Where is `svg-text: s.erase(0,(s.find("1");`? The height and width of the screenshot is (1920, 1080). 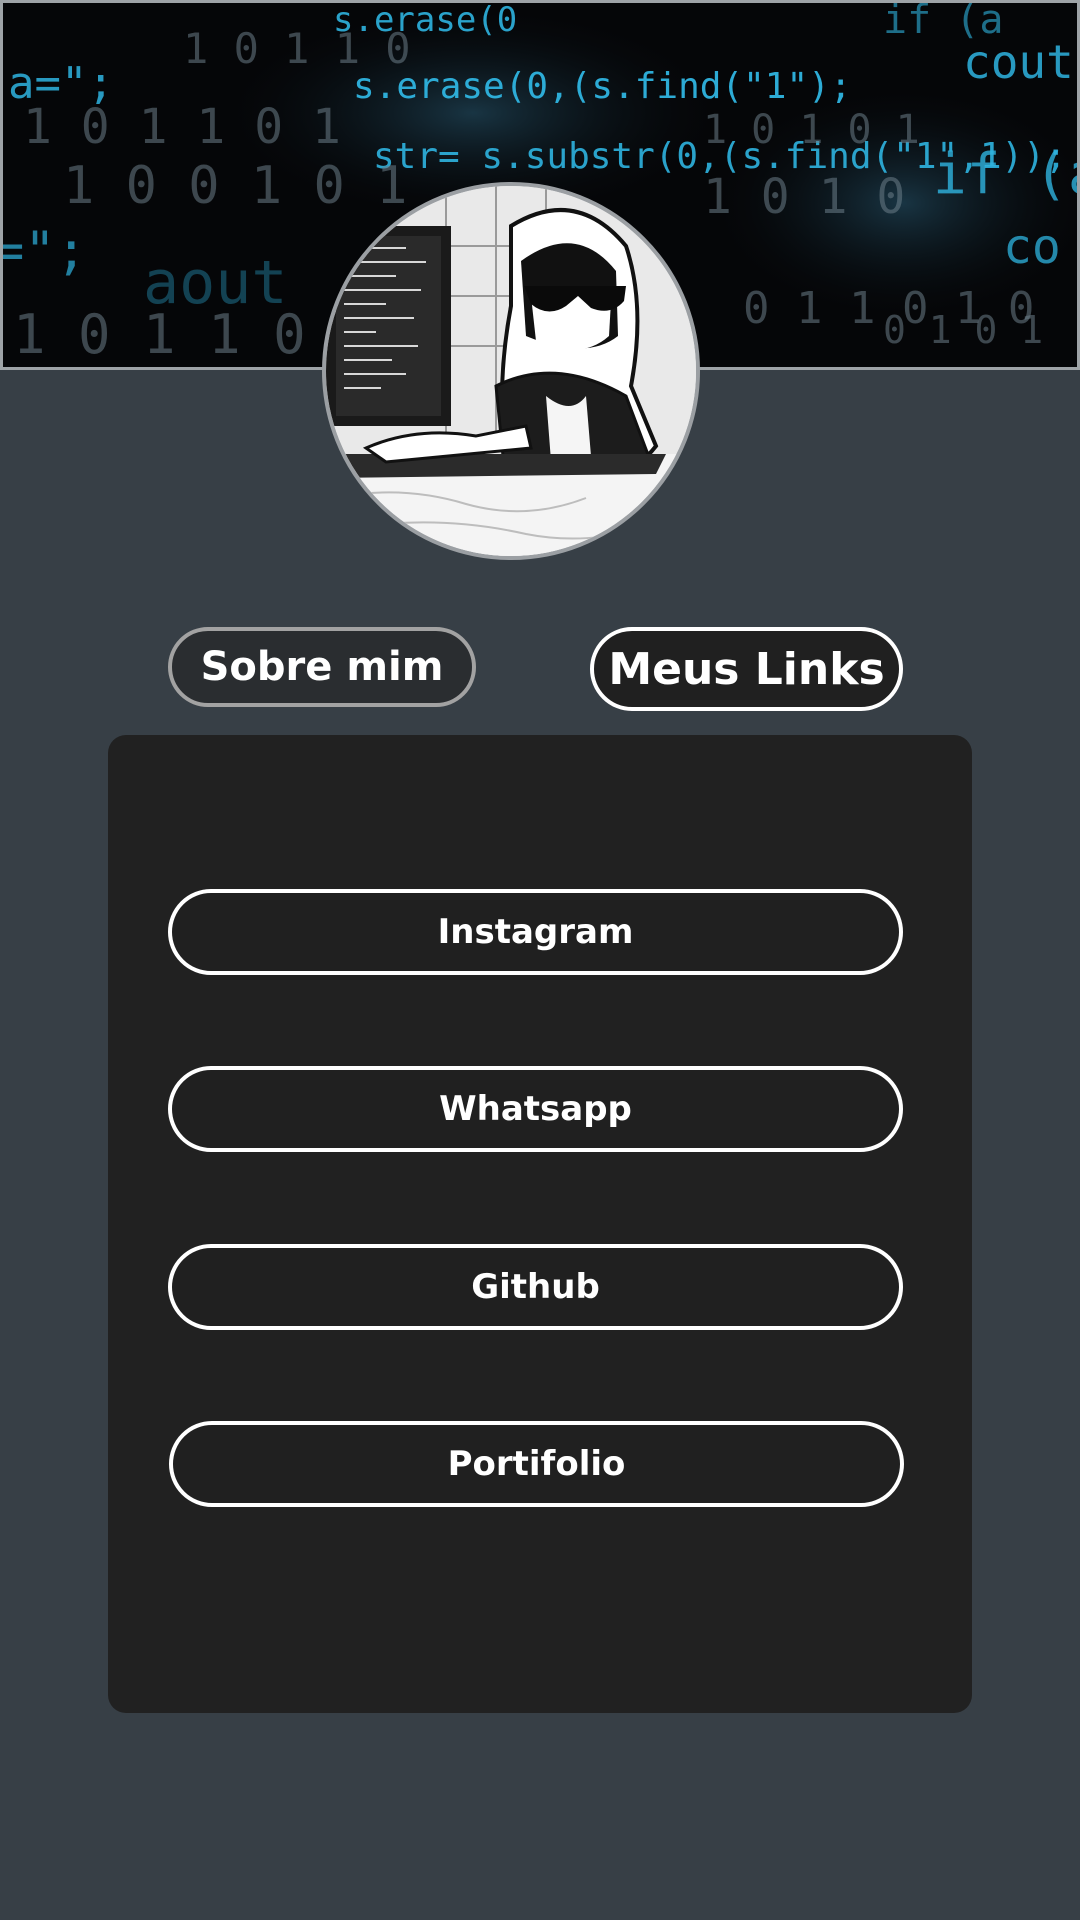
svg-text: s.erase(0,(s.find("1"); is located at coordinates (602, 86).